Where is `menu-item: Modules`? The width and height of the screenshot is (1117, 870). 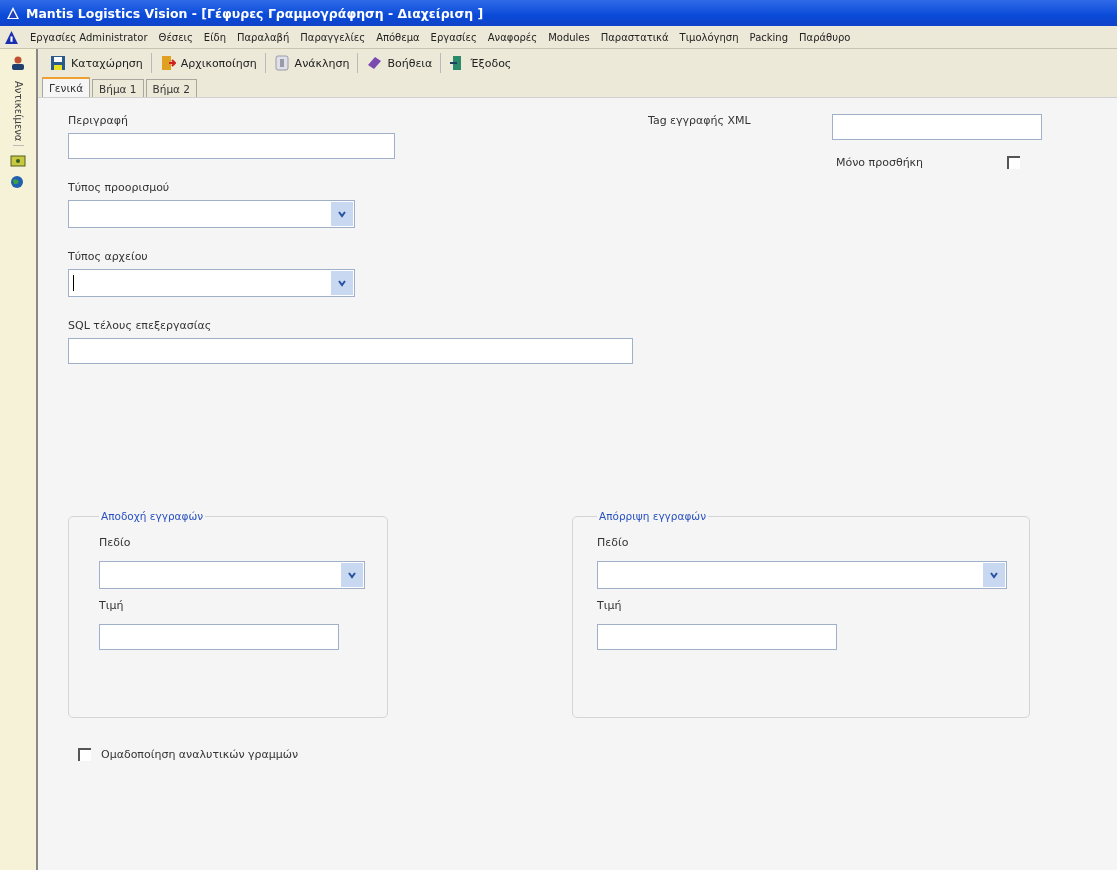
menu-item: Modules is located at coordinates (569, 37).